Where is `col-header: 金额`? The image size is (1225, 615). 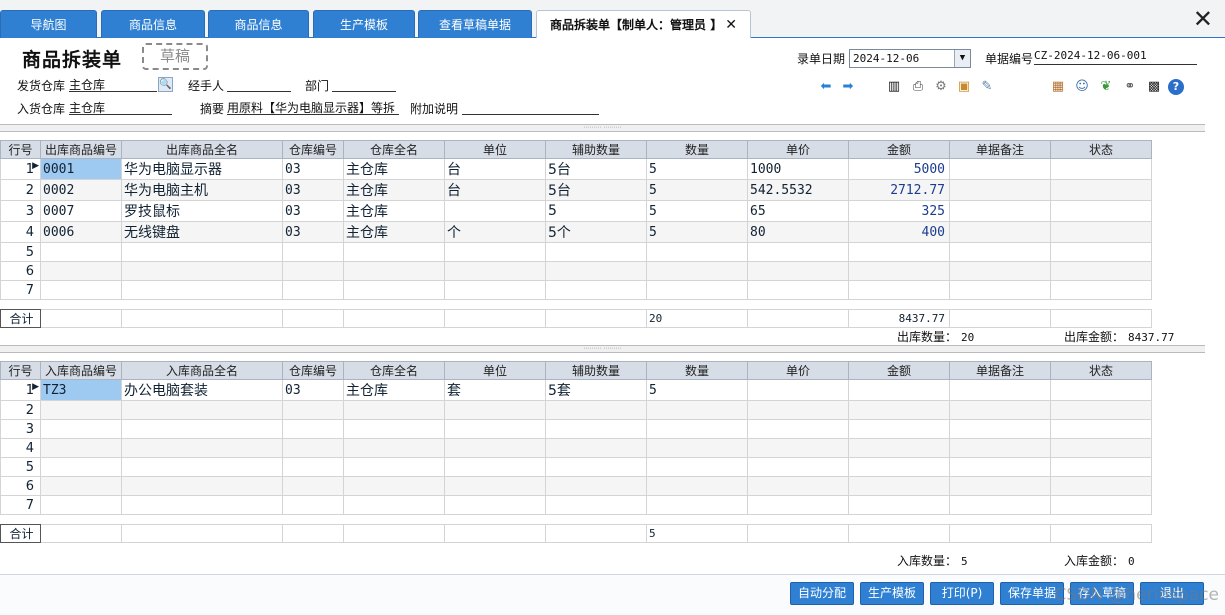
col-header: 金额 is located at coordinates (899, 370).